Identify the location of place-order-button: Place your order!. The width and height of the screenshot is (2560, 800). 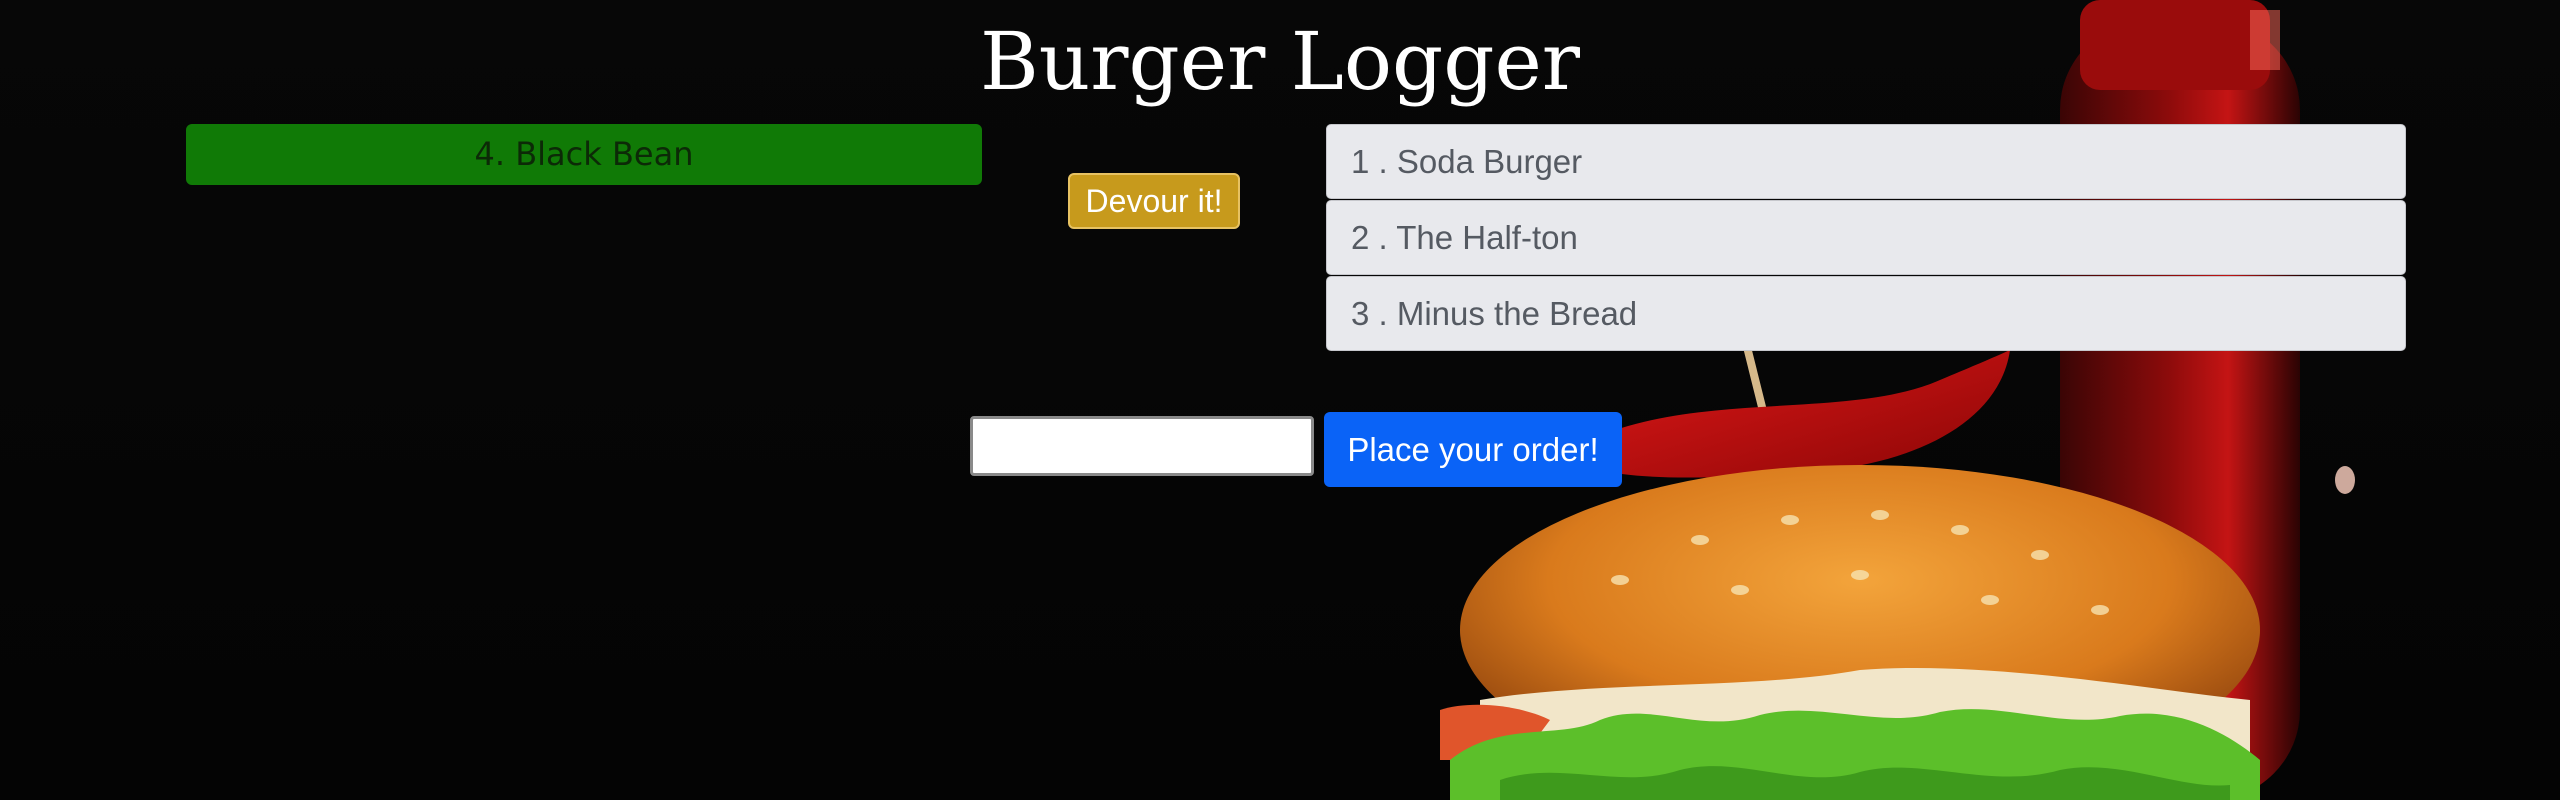
(1473, 449).